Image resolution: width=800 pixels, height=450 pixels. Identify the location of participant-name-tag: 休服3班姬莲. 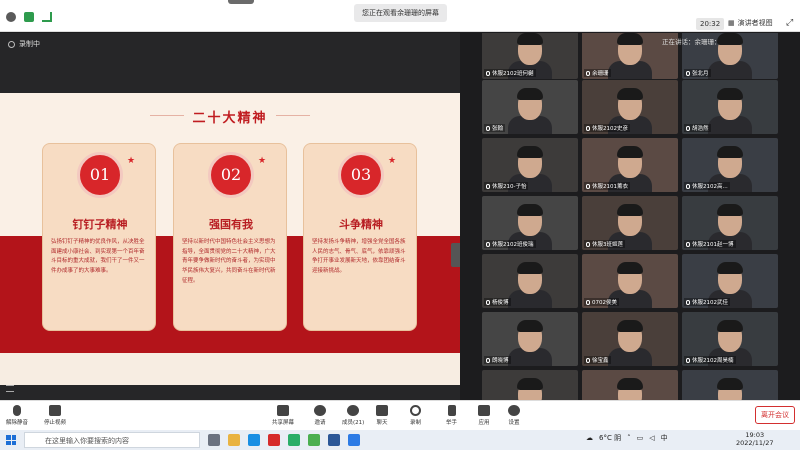
(604, 244).